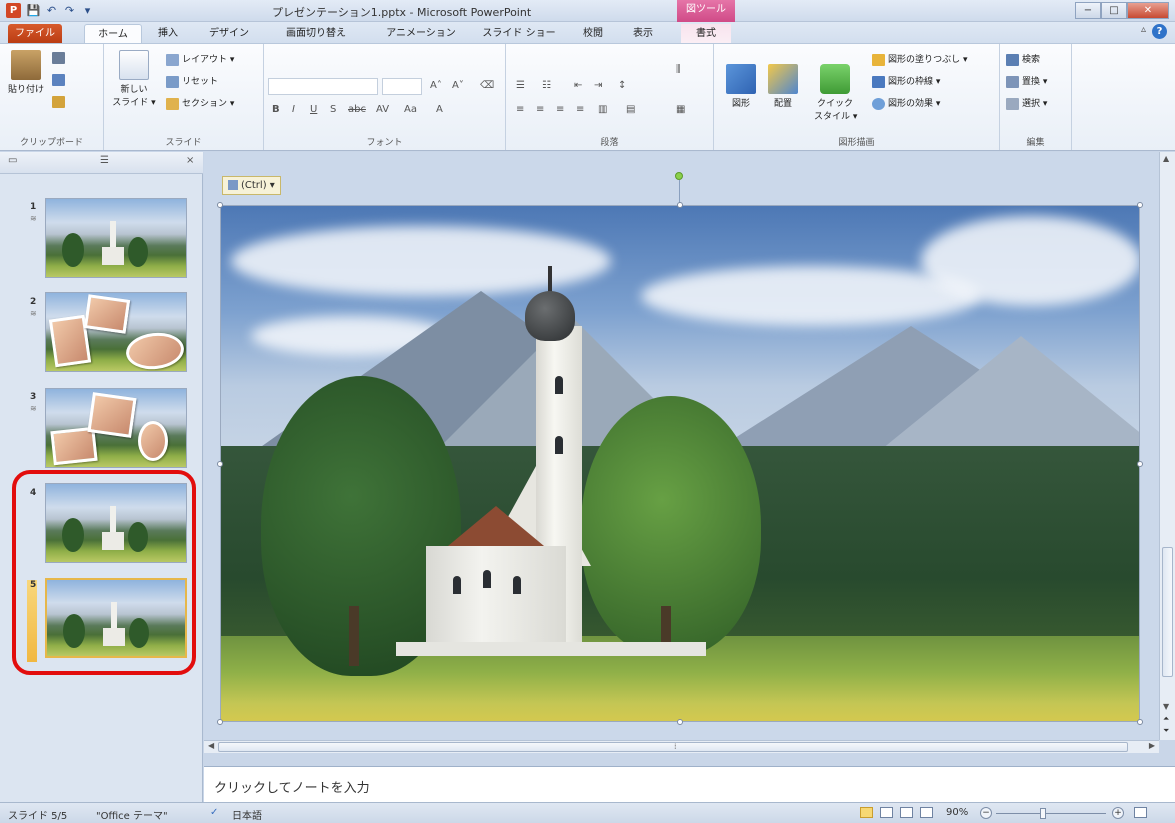  What do you see at coordinates (957, 812) in the screenshot?
I see `zoom-level: 90%` at bounding box center [957, 812].